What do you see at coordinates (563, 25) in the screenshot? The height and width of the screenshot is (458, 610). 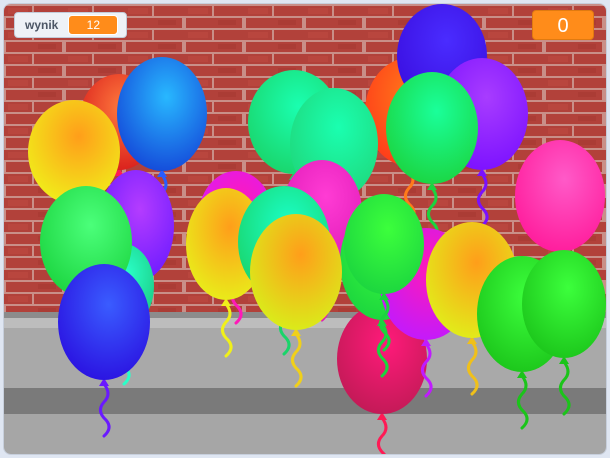 I see `score-display: 0` at bounding box center [563, 25].